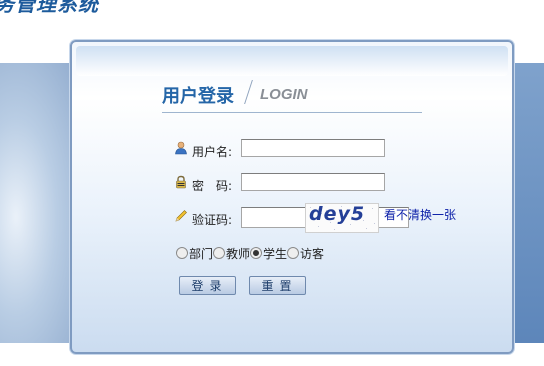 Image resolution: width=544 pixels, height=366 pixels. Describe the element at coordinates (49, 8) in the screenshot. I see `system-title: 务管理系统` at that location.